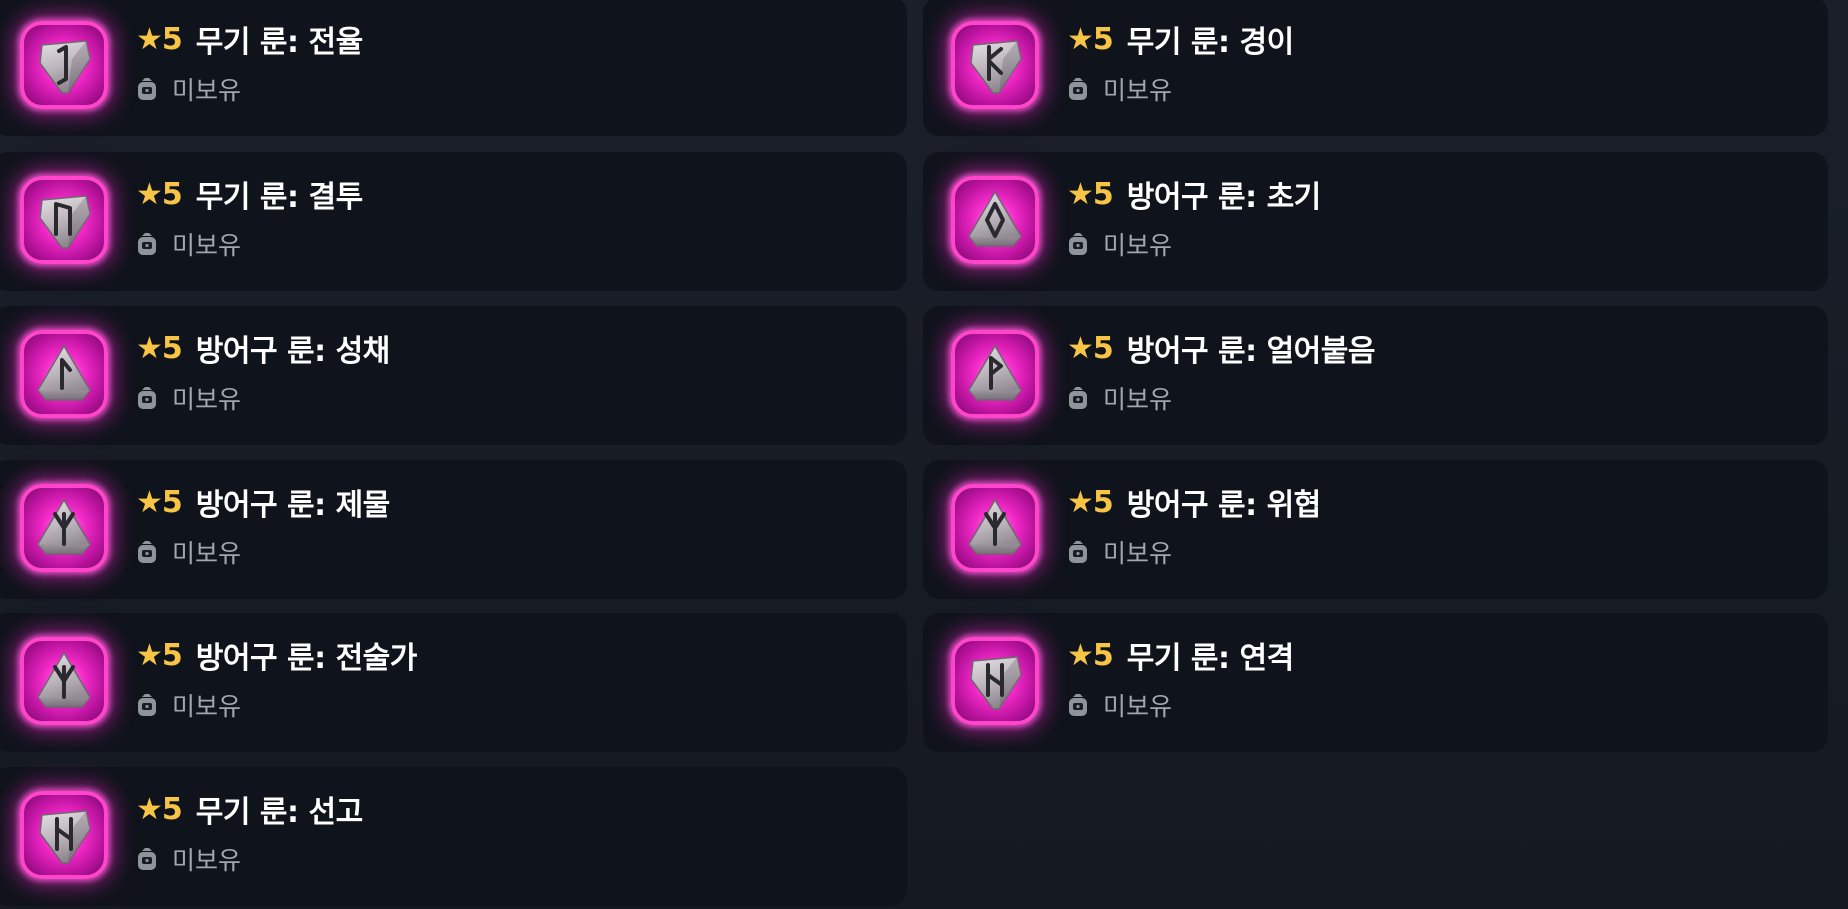 Image resolution: width=1848 pixels, height=909 pixels. What do you see at coordinates (279, 812) in the screenshot?
I see `rune-name: 무기 룬: 선고` at bounding box center [279, 812].